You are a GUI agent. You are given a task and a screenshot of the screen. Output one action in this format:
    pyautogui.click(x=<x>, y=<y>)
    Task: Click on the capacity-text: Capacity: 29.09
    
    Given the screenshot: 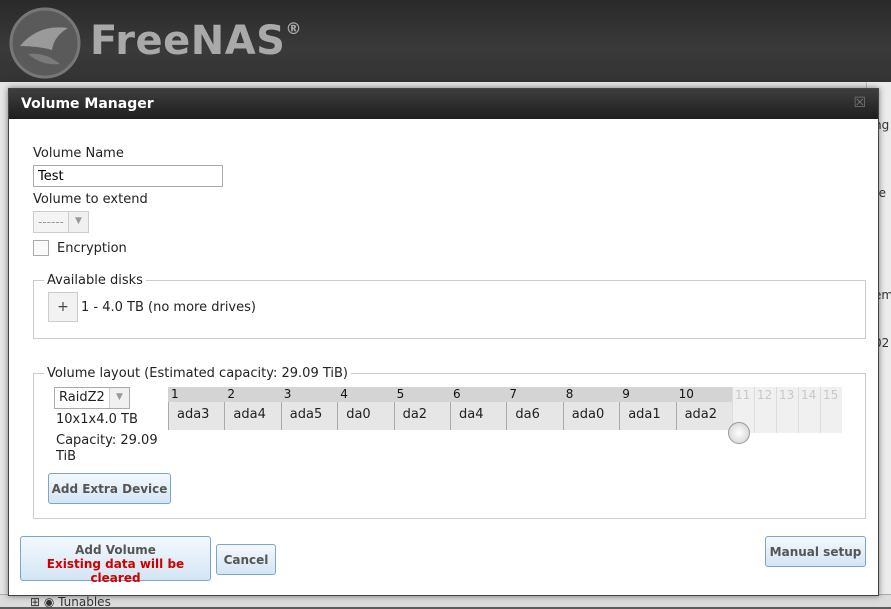 What is the action you would take?
    pyautogui.click(x=107, y=440)
    